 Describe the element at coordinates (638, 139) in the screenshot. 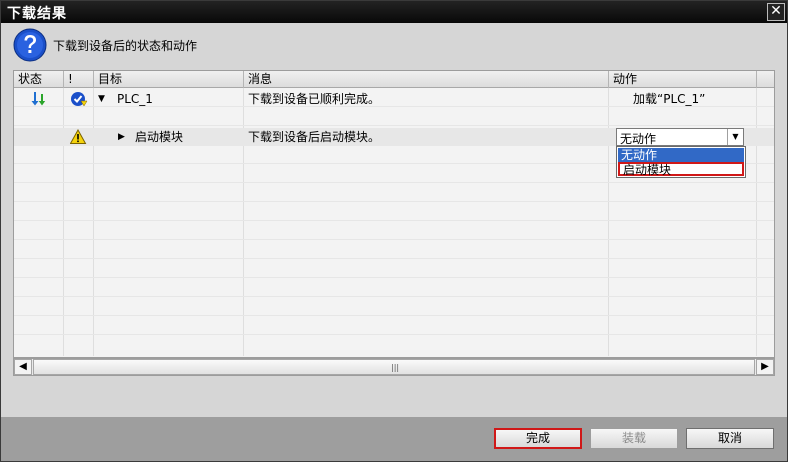

I see `dropdown-selected: 无动作` at that location.